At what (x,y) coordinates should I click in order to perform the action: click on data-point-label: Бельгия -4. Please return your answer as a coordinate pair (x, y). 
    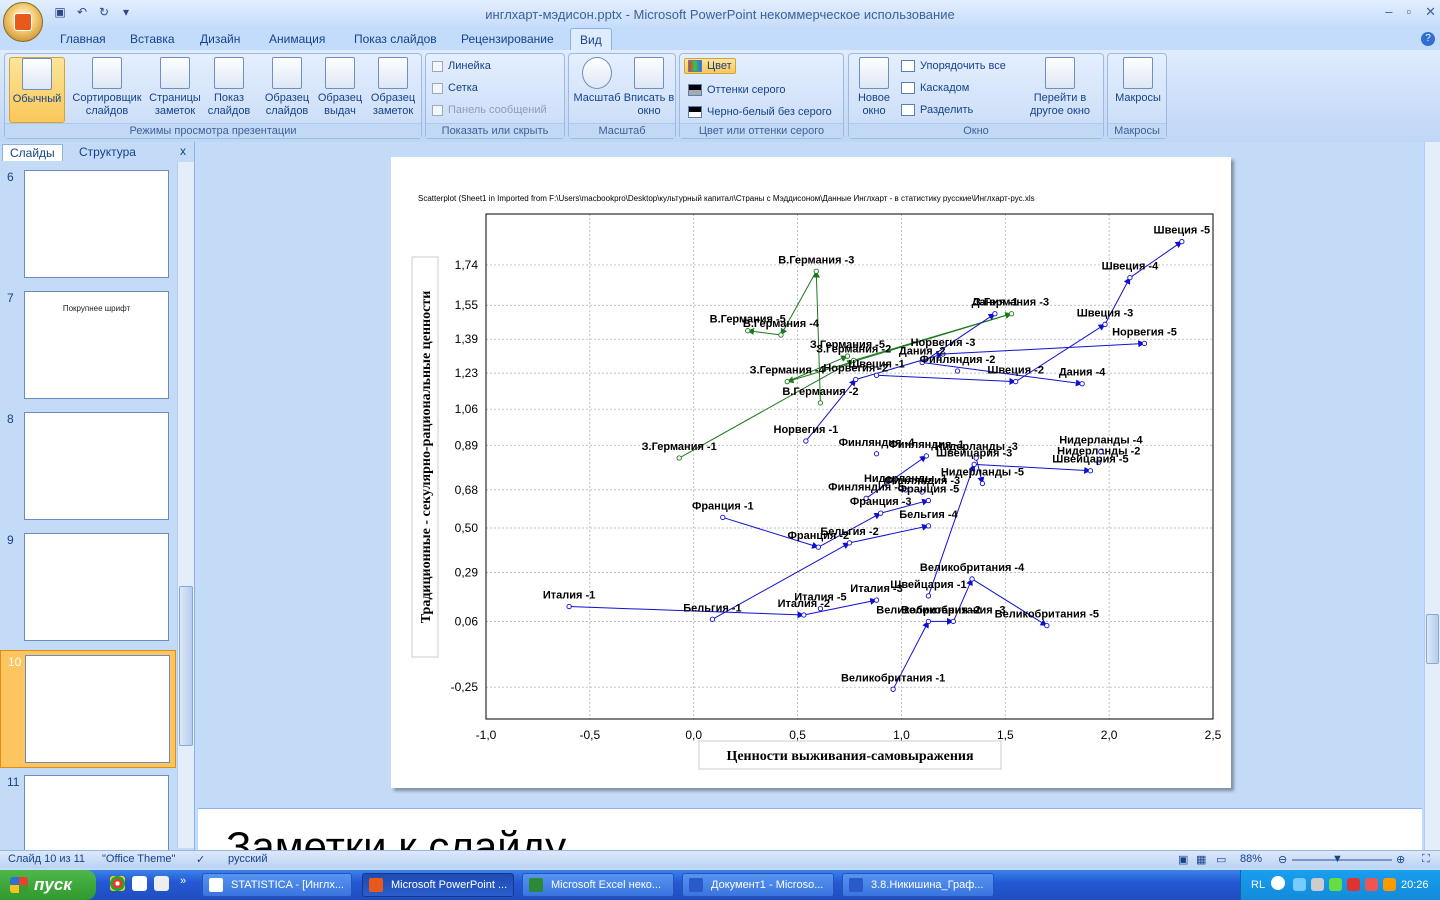
    Looking at the image, I should click on (928, 515).